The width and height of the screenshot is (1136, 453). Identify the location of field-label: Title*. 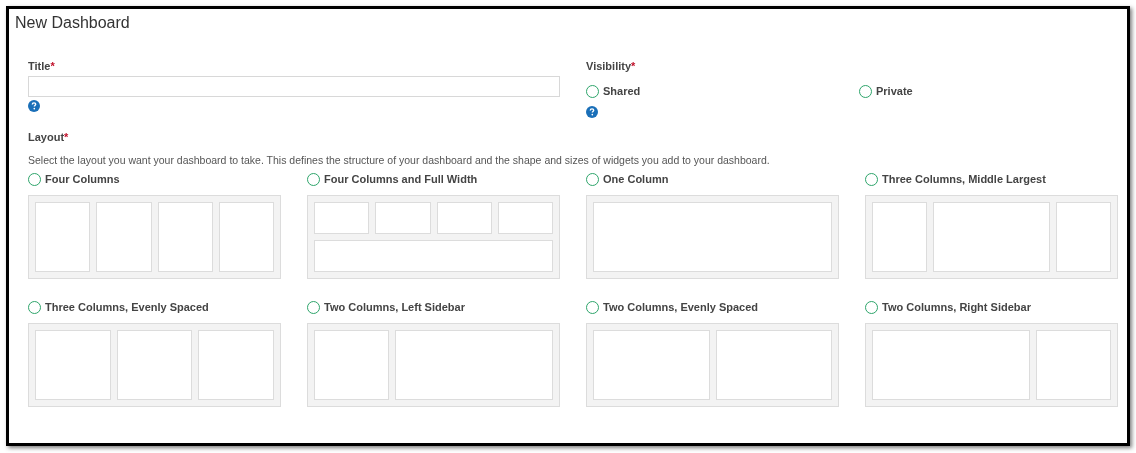
(42, 66).